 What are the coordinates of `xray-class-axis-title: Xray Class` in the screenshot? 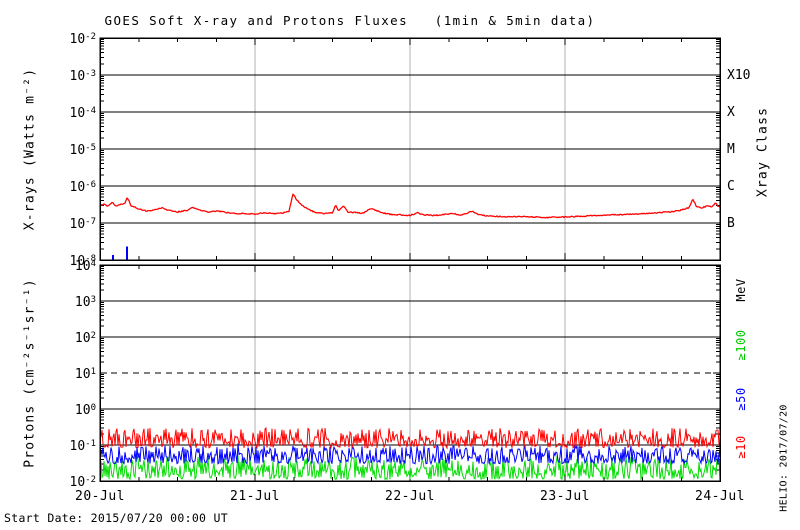 It's located at (763, 152).